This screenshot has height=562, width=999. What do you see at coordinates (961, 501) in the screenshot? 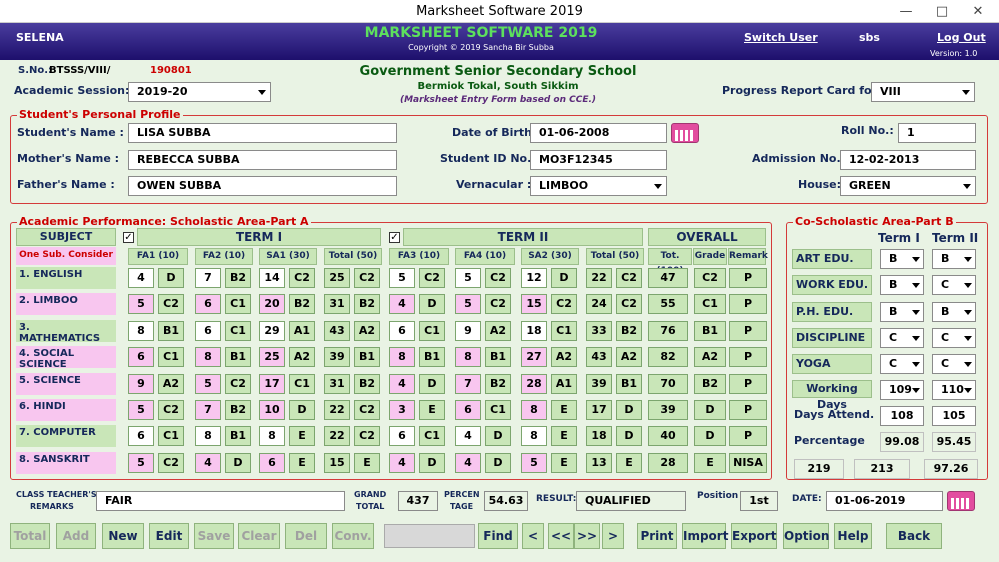
I see `date-calendar-icon` at bounding box center [961, 501].